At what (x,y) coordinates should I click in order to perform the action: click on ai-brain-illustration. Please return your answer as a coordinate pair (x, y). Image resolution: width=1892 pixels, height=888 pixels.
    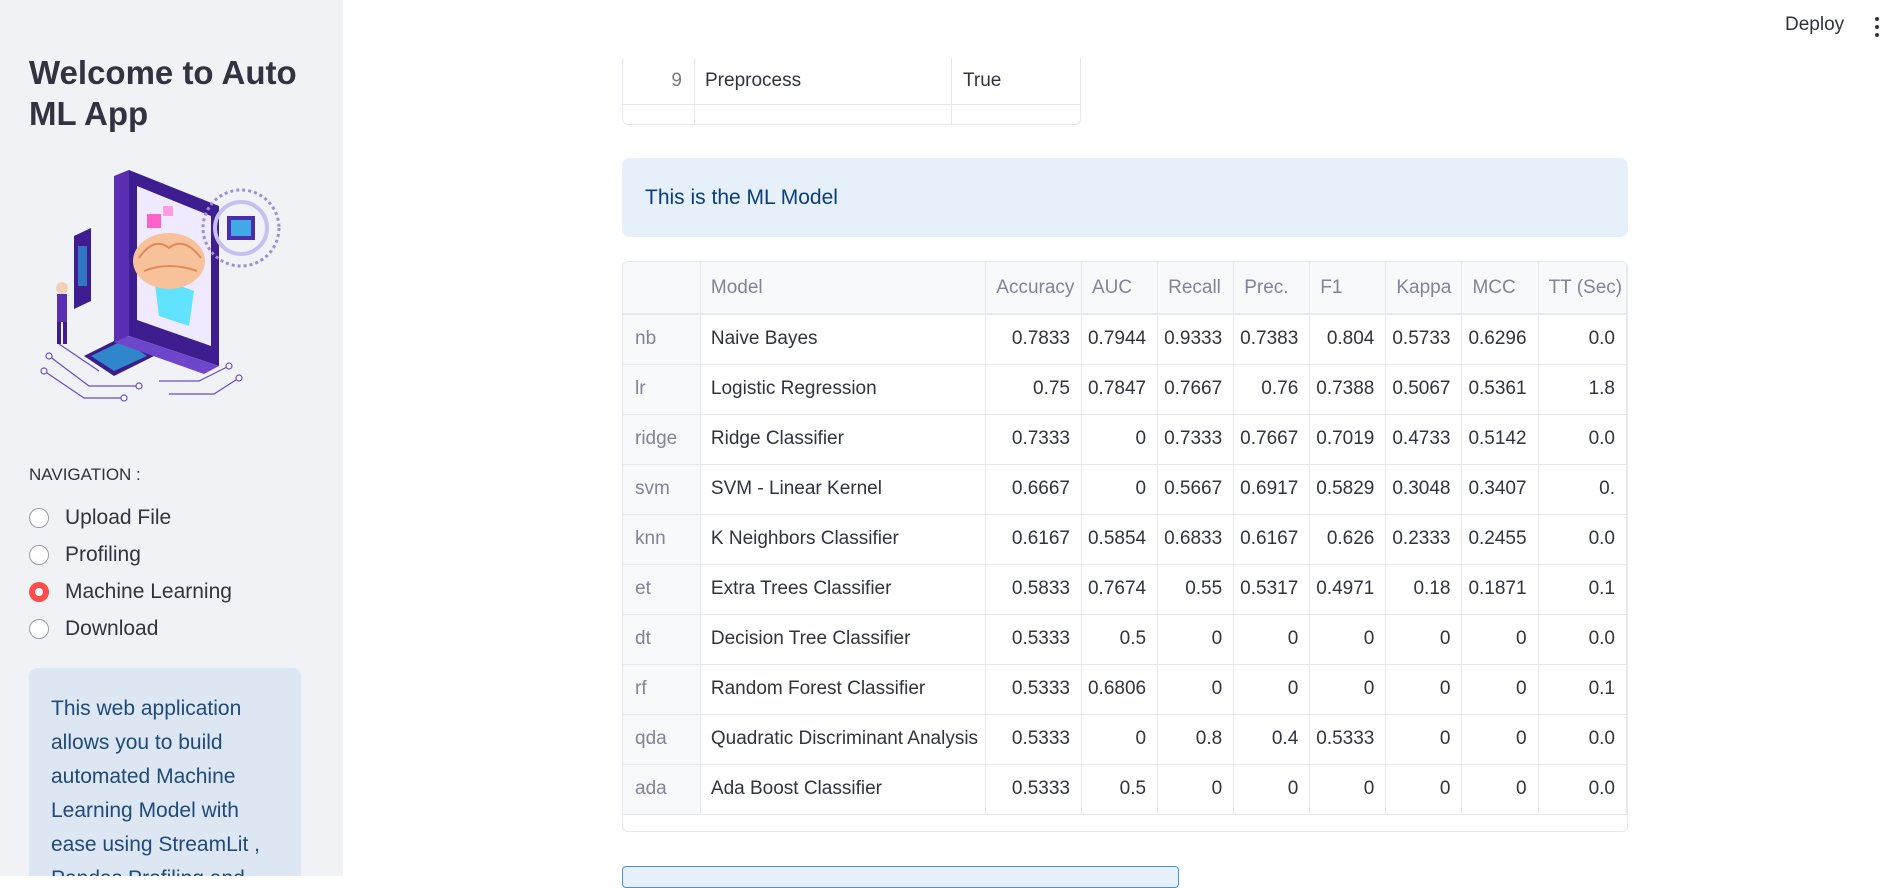
    Looking at the image, I should click on (160, 286).